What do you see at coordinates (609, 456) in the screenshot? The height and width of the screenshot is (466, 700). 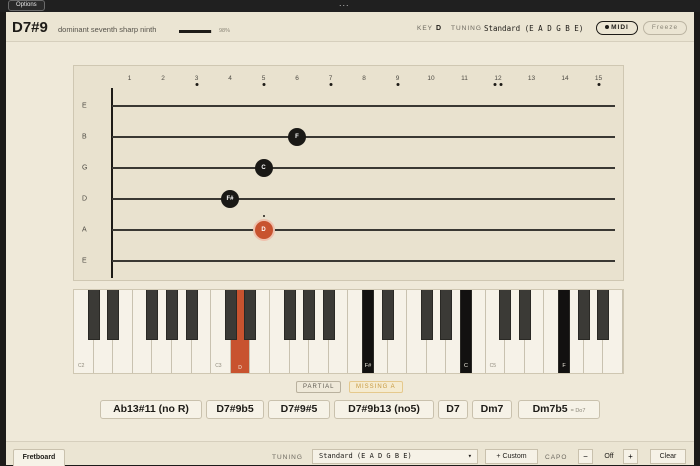 I see `capo-value: Off` at bounding box center [609, 456].